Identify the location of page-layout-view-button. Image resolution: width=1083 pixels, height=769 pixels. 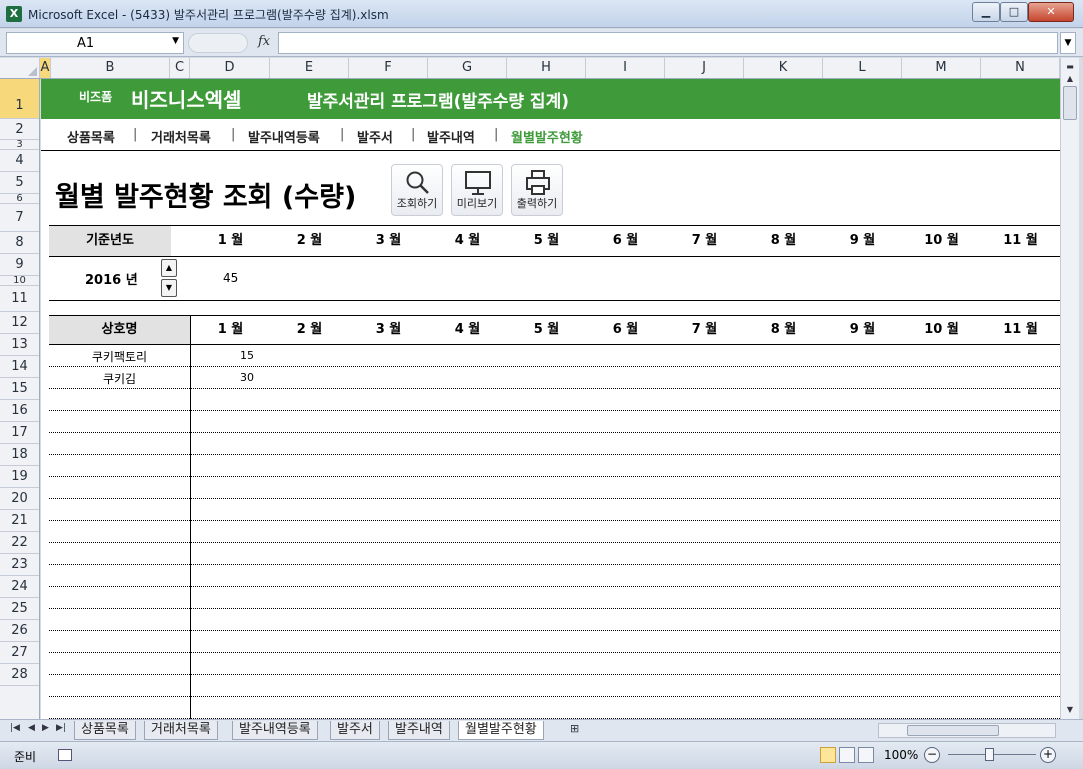
(847, 755).